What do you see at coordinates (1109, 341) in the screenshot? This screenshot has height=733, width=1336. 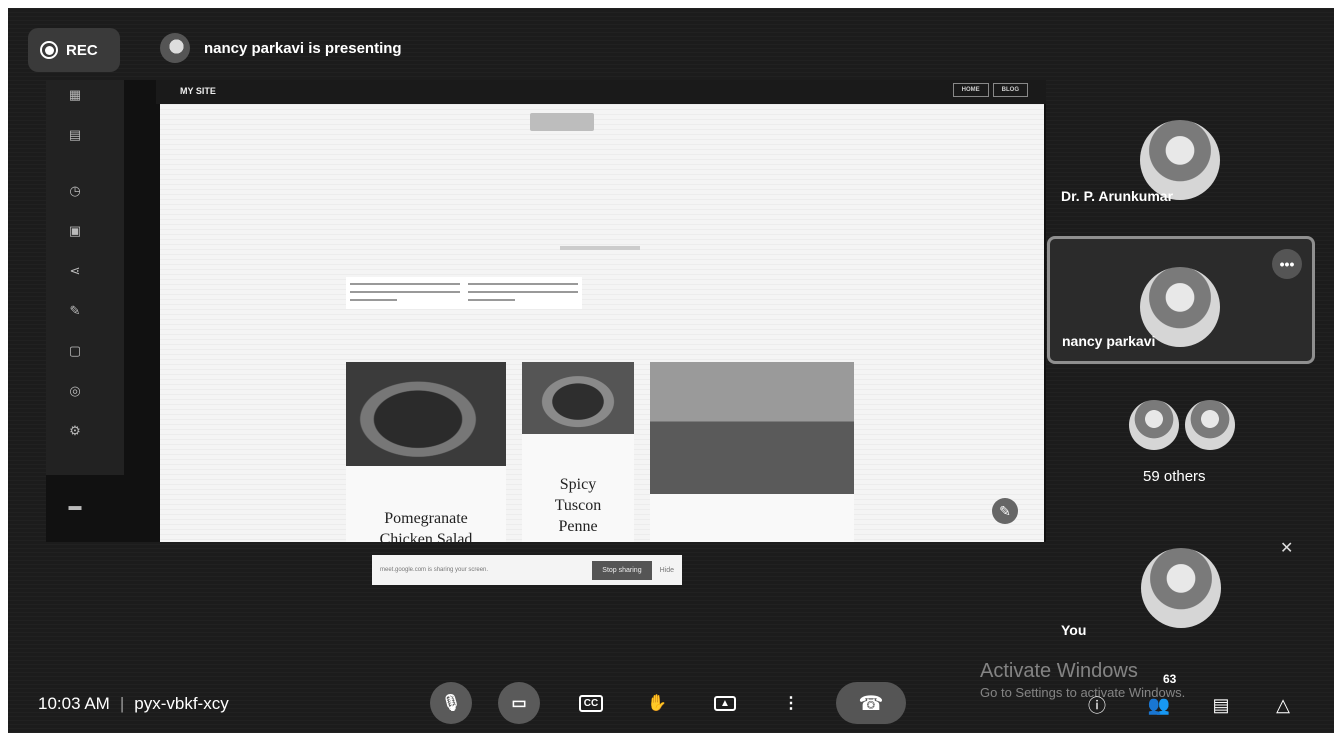 I see `participant-name: nancy parkavi` at bounding box center [1109, 341].